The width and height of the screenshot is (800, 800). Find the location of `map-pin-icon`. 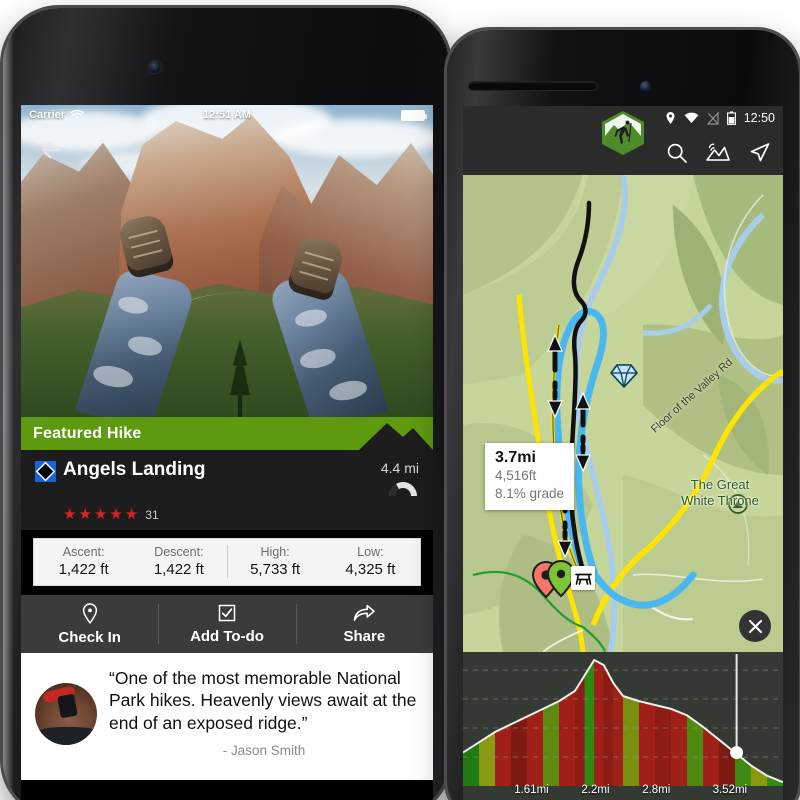

map-pin-icon is located at coordinates (89, 613).